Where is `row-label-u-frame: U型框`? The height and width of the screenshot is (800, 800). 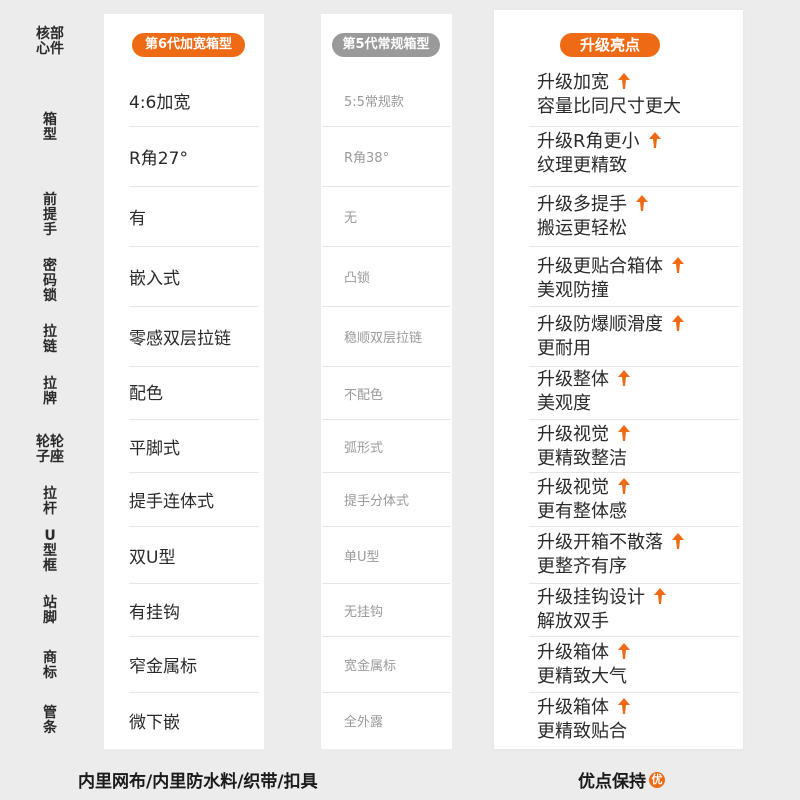
row-label-u-frame: U型框 is located at coordinates (50, 551).